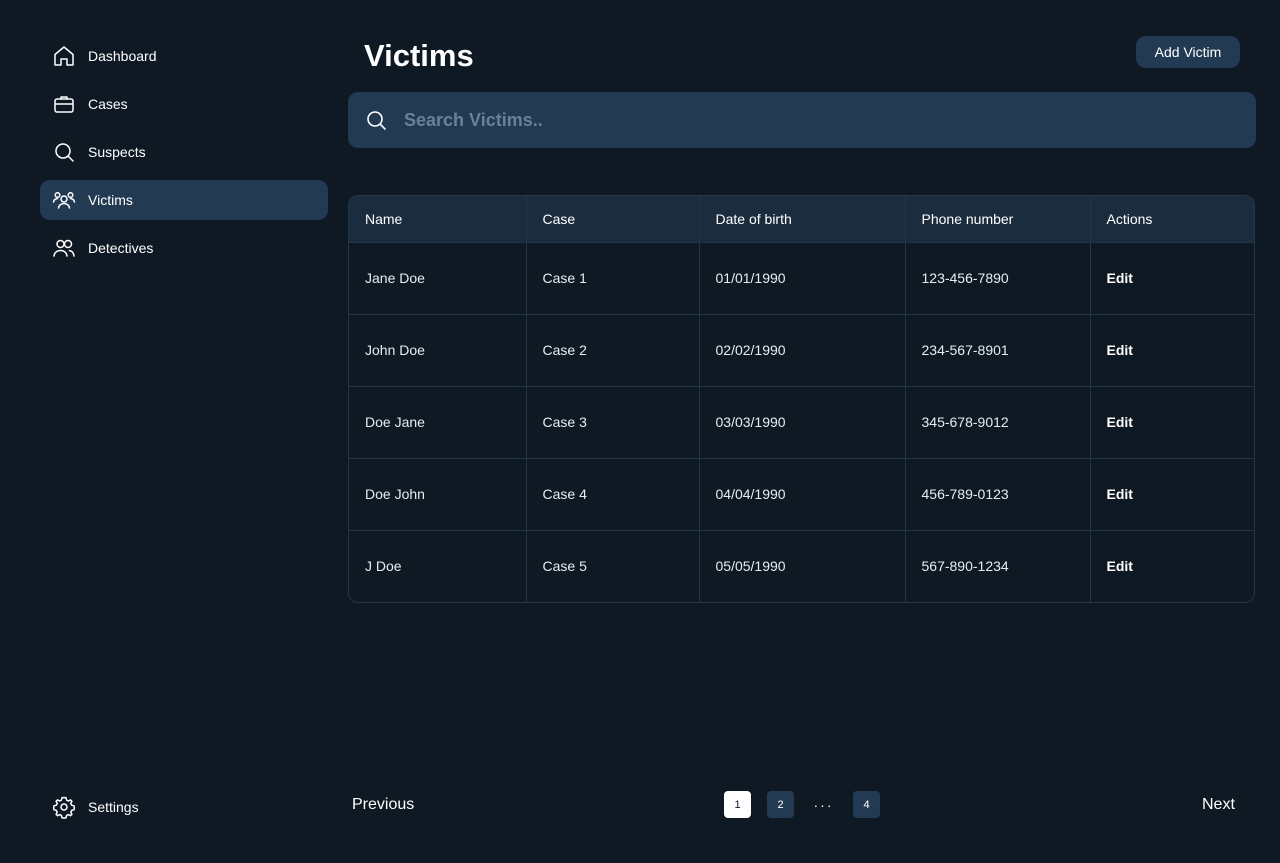 Image resolution: width=1280 pixels, height=863 pixels. I want to click on cell-name: Doe Jane, so click(438, 422).